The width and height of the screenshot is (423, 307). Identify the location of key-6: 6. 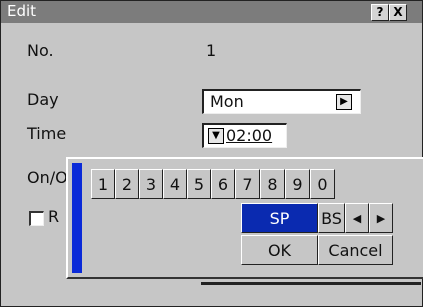
(223, 184).